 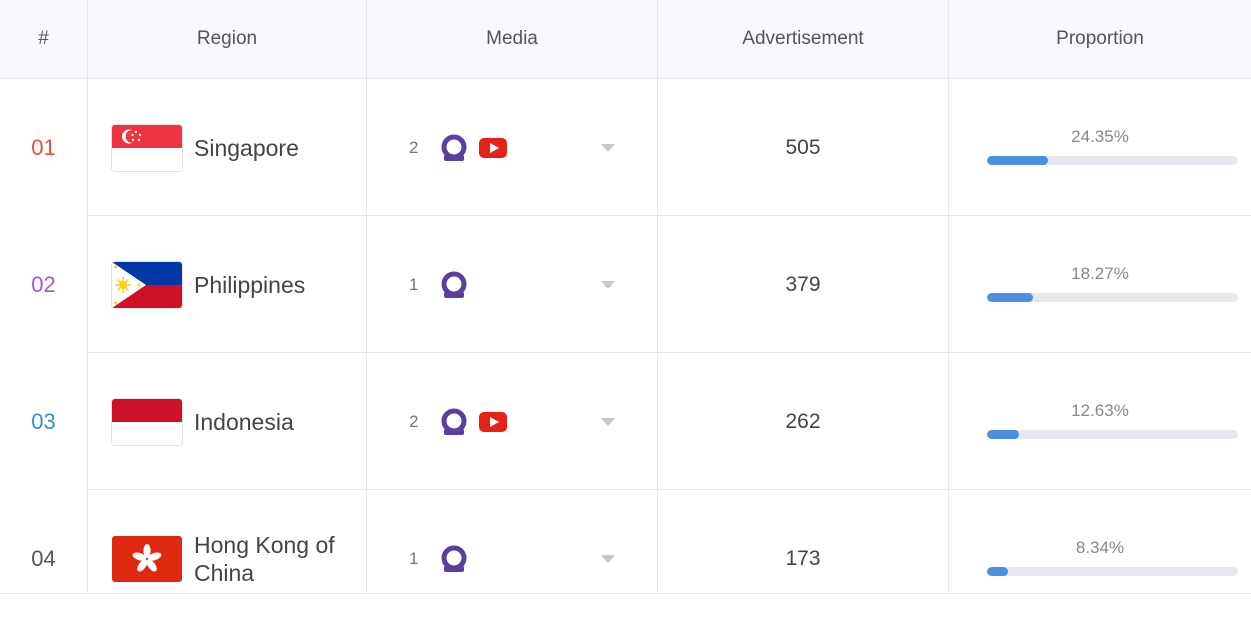 What do you see at coordinates (264, 558) in the screenshot?
I see `region-name: Hong Kong of China` at bounding box center [264, 558].